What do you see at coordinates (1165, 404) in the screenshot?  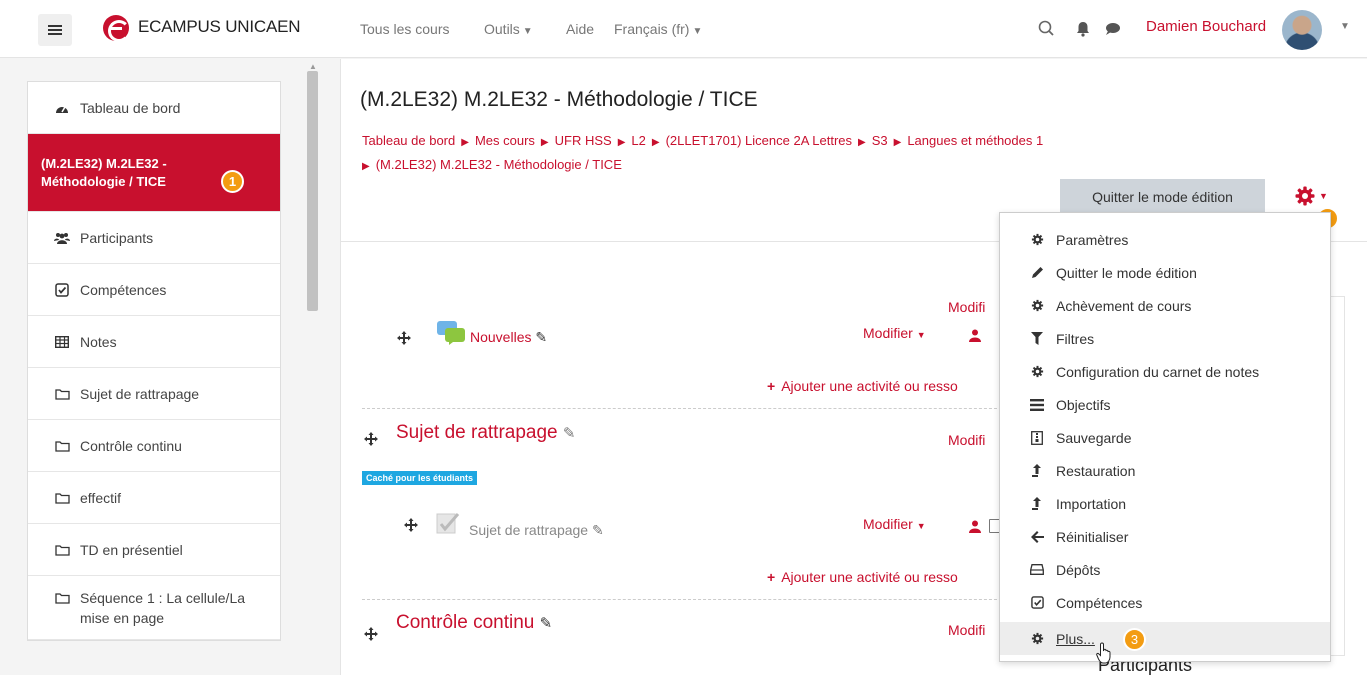 I see `menu-item-outcomes: Objectifs` at bounding box center [1165, 404].